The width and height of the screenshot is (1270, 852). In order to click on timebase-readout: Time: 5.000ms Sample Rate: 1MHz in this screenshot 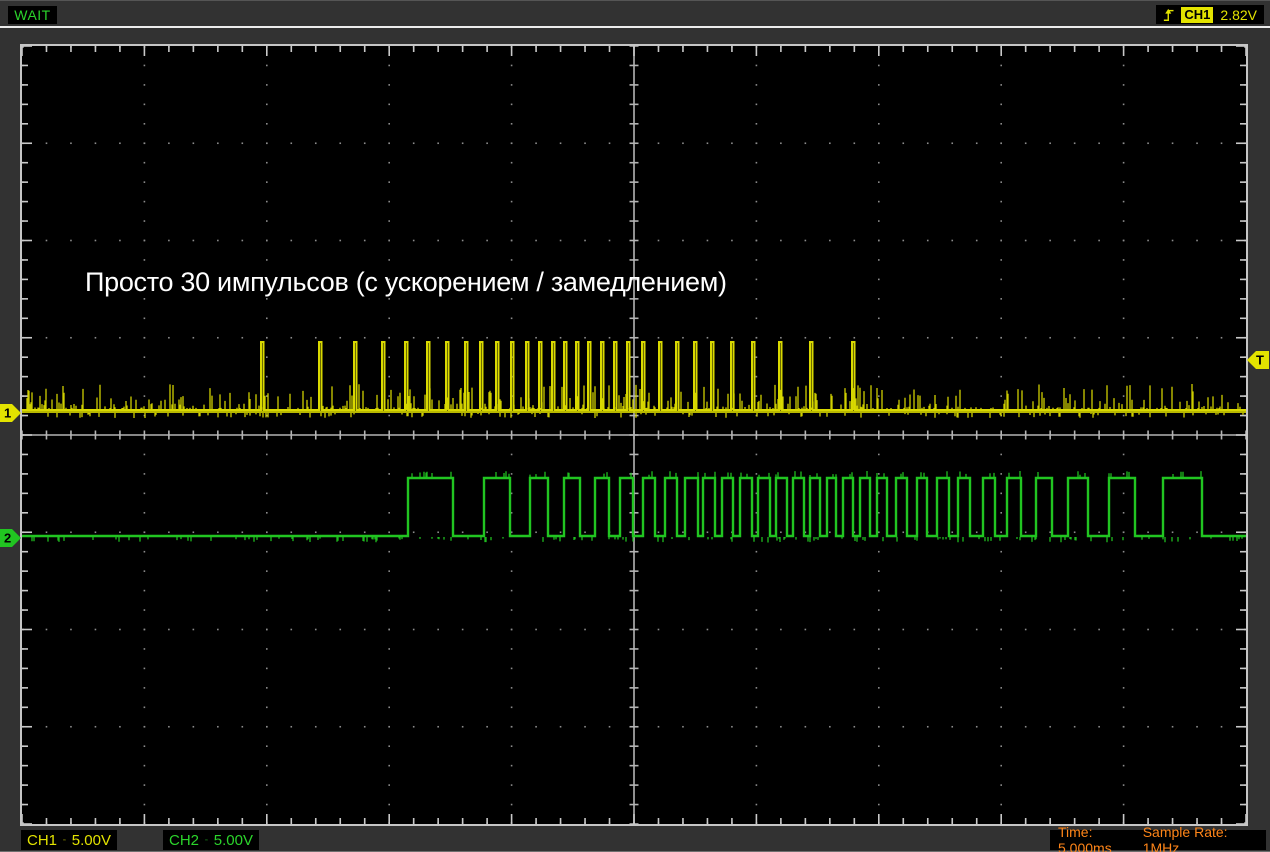, I will do `click(1158, 838)`.